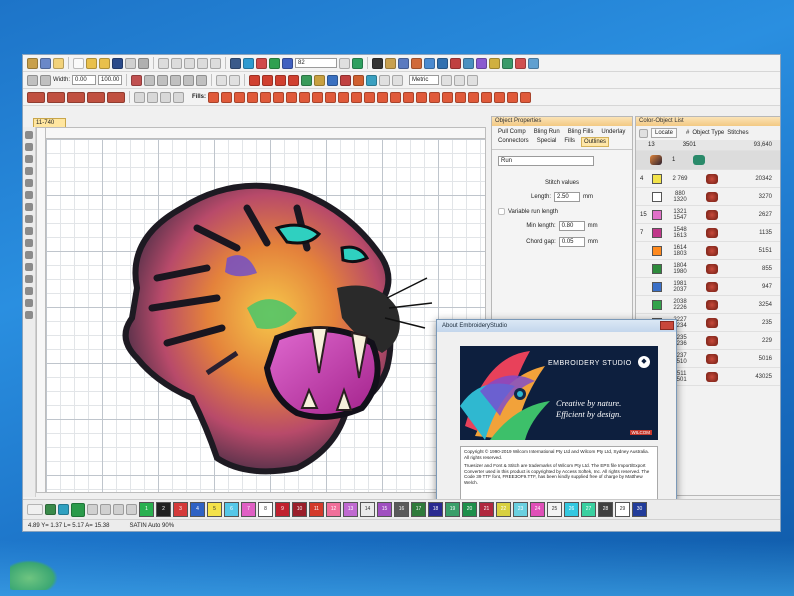 The image size is (794, 596). Describe the element at coordinates (45, 63) in the screenshot. I see `scan-icon` at that location.